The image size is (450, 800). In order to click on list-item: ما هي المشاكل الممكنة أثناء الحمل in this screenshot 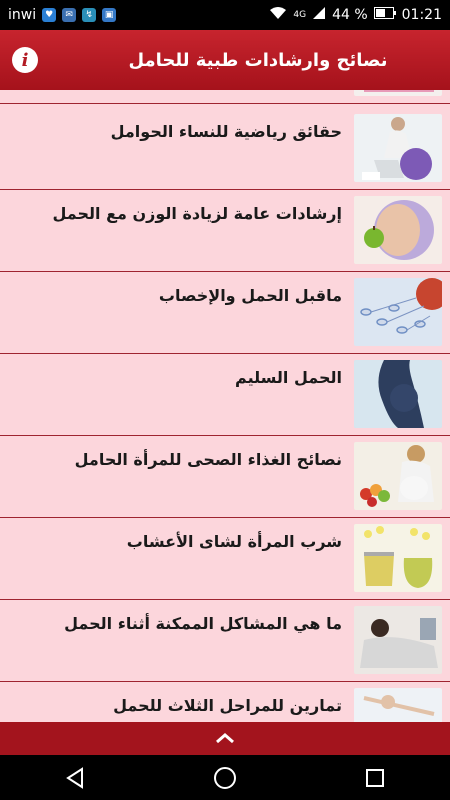, I will do `click(225, 641)`.